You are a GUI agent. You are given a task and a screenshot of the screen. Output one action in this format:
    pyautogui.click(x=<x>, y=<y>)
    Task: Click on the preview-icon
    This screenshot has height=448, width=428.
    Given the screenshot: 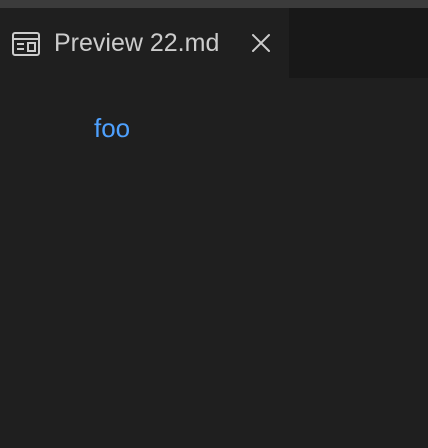 What is the action you would take?
    pyautogui.click(x=26, y=44)
    